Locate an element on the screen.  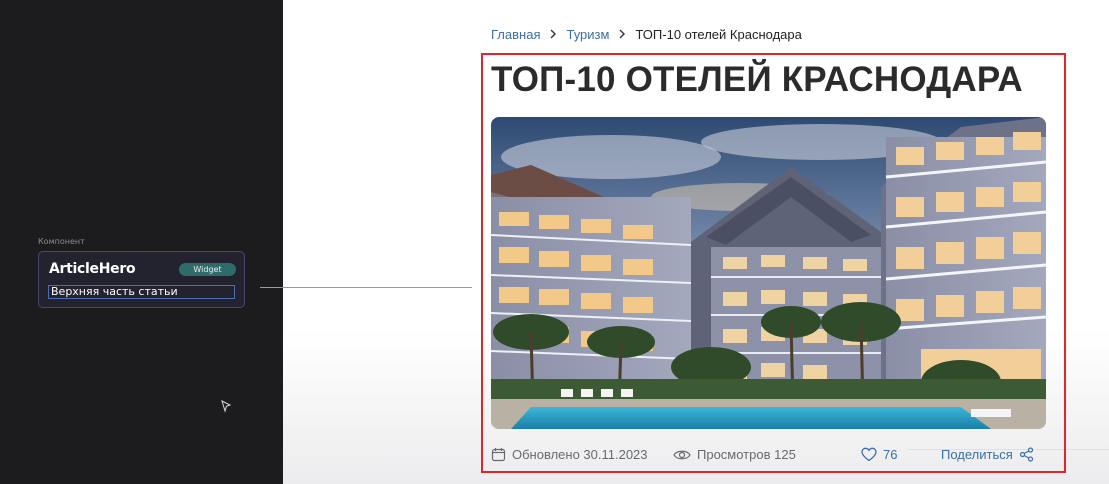
article-title: ТОП-10 ОТЕЛЕЙ КРАСНОДАРА is located at coordinates (757, 79).